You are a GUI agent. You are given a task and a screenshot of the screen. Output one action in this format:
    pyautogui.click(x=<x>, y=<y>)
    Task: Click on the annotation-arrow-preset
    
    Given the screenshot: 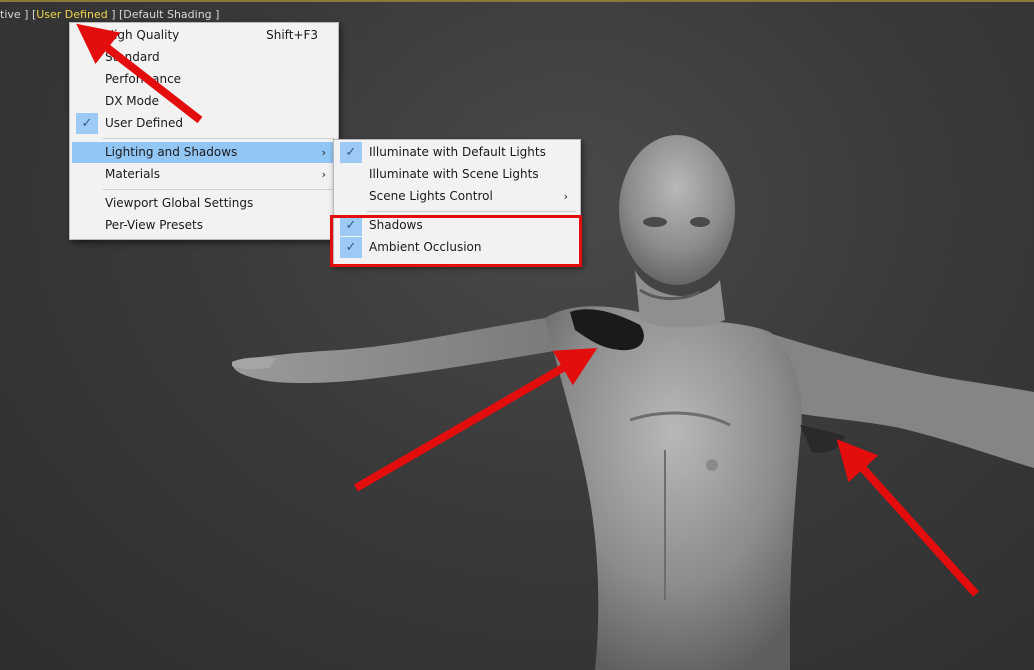 What is the action you would take?
    pyautogui.click(x=139, y=73)
    